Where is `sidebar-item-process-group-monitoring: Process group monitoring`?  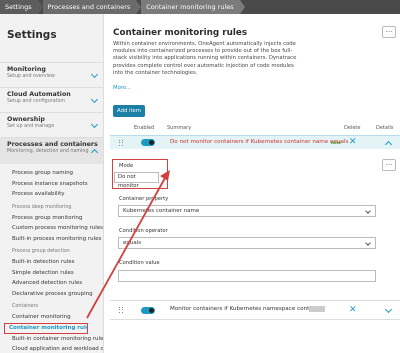
sidebar-item-process-group-monitoring: Process group monitoring is located at coordinates (51, 218).